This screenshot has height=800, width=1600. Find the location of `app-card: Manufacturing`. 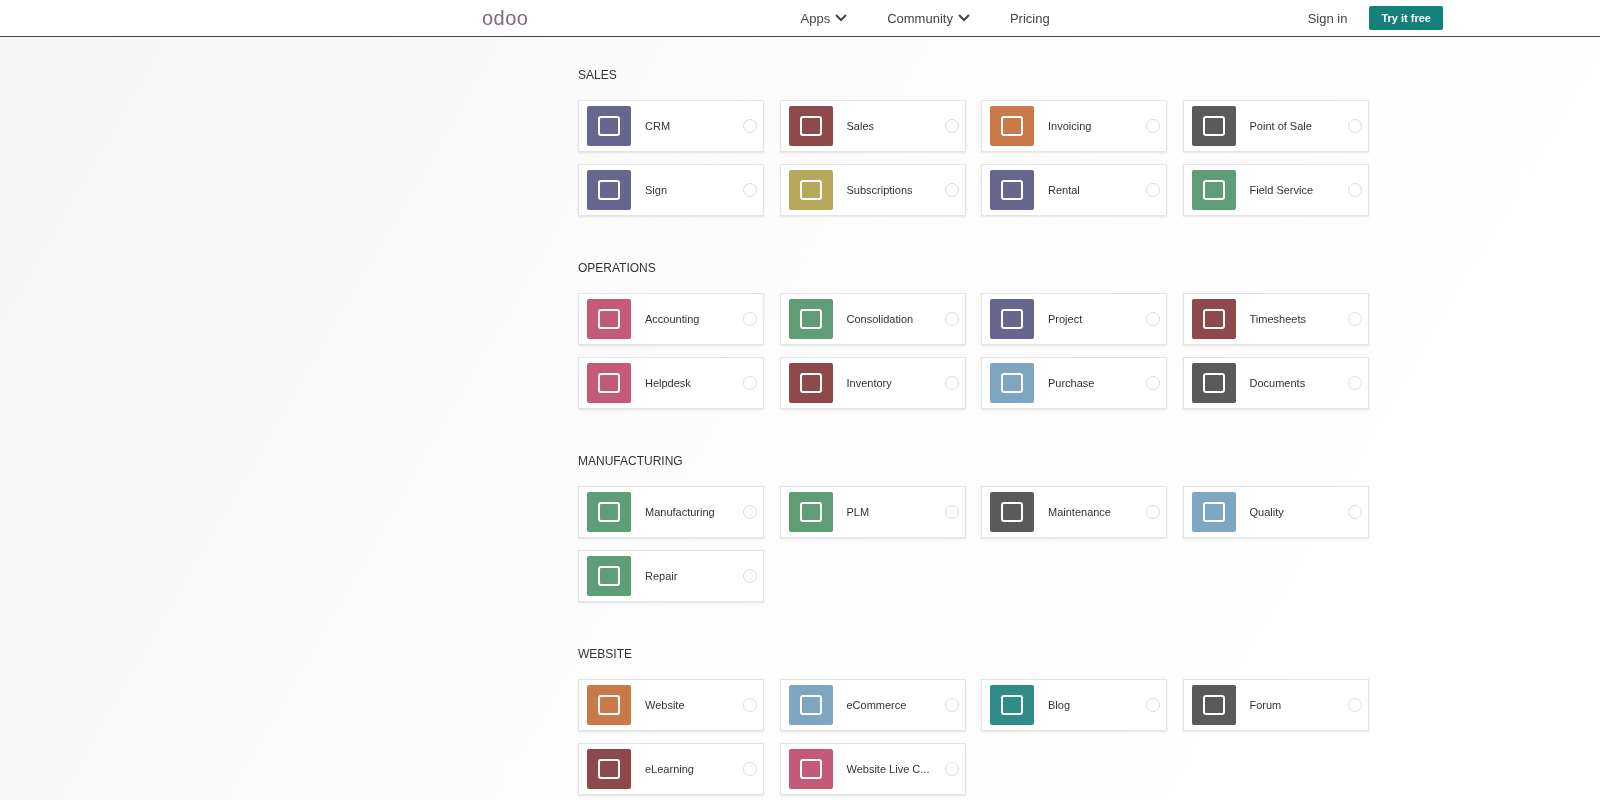

app-card: Manufacturing is located at coordinates (671, 512).